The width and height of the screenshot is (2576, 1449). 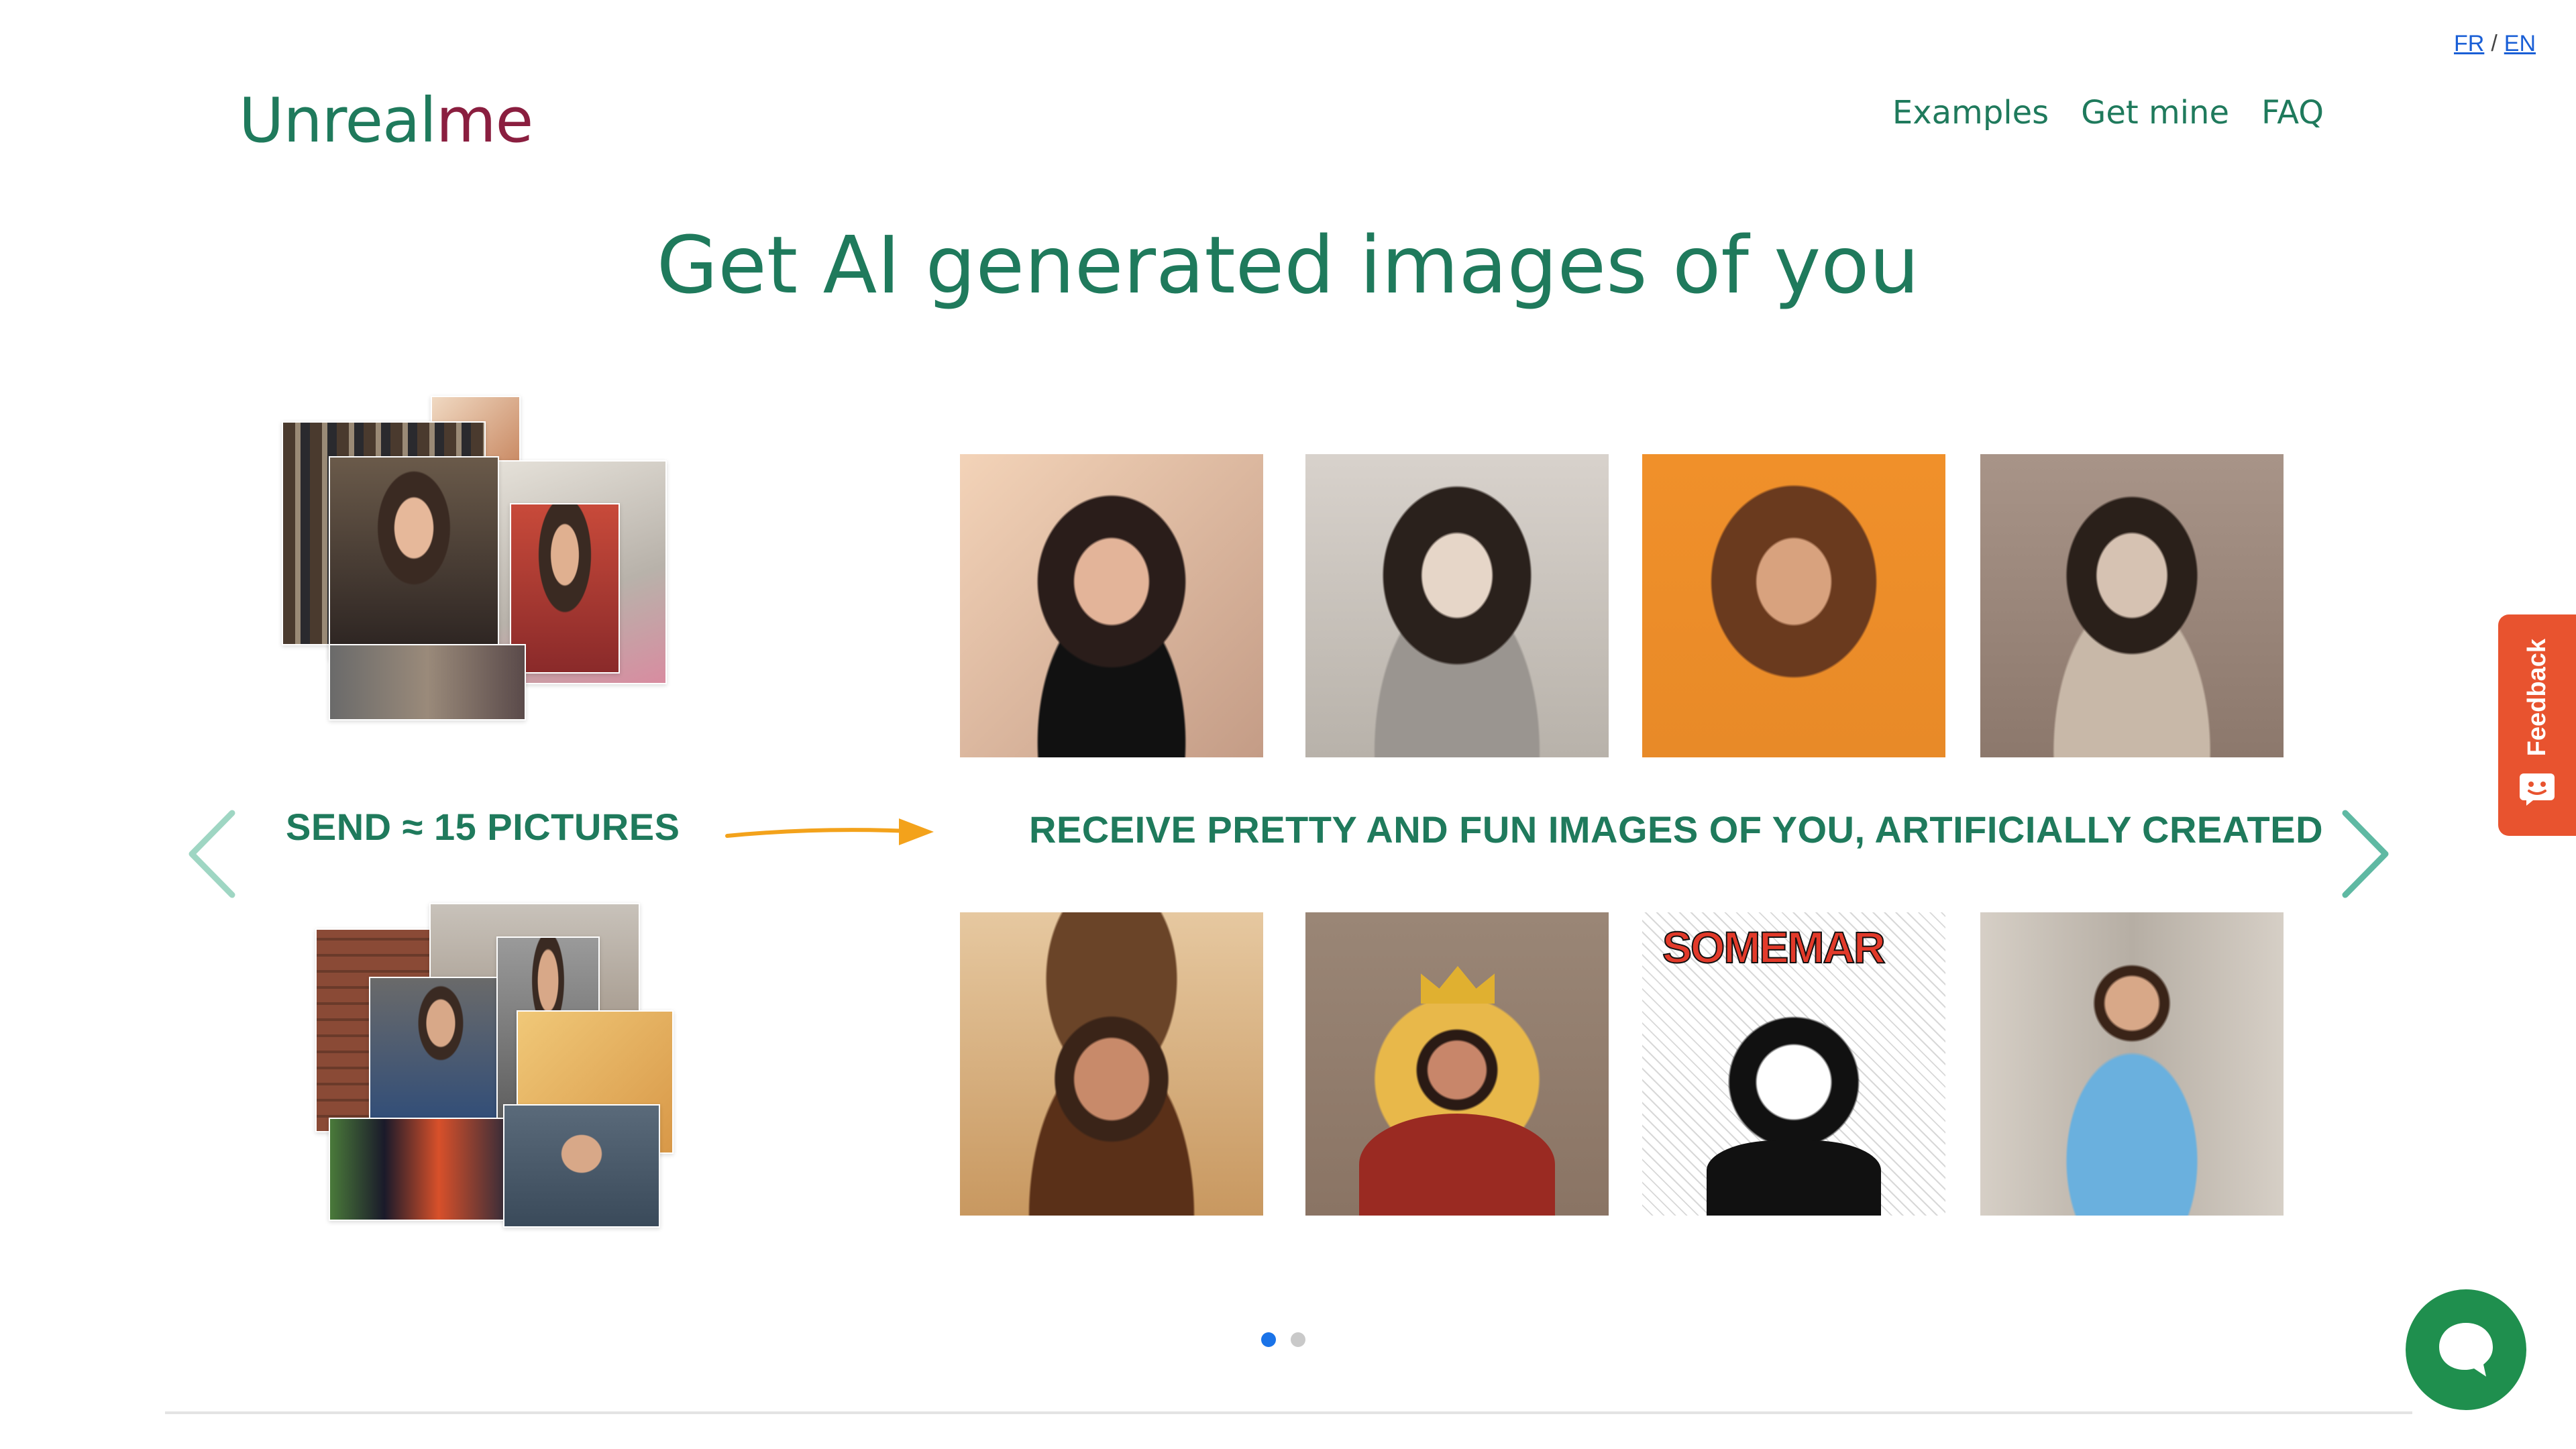 I want to click on input-photos-woman, so click(x=476, y=560).